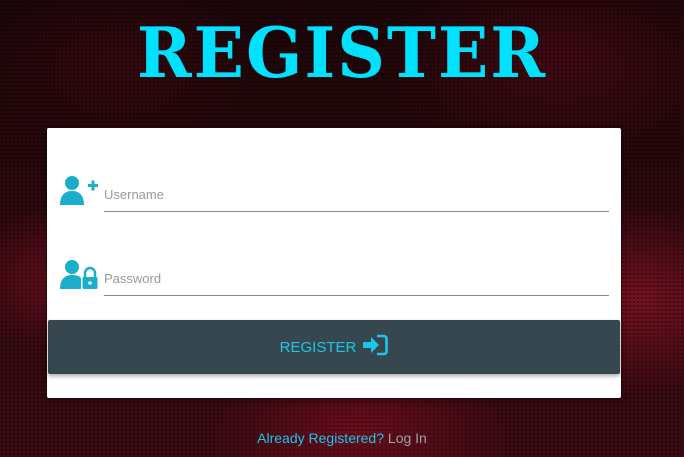 The height and width of the screenshot is (457, 684). I want to click on sign-in-icon, so click(375, 347).